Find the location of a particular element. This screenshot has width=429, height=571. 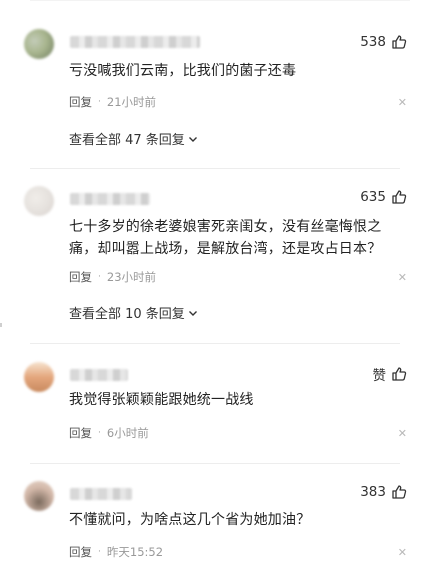

top-divider is located at coordinates (220, 0).